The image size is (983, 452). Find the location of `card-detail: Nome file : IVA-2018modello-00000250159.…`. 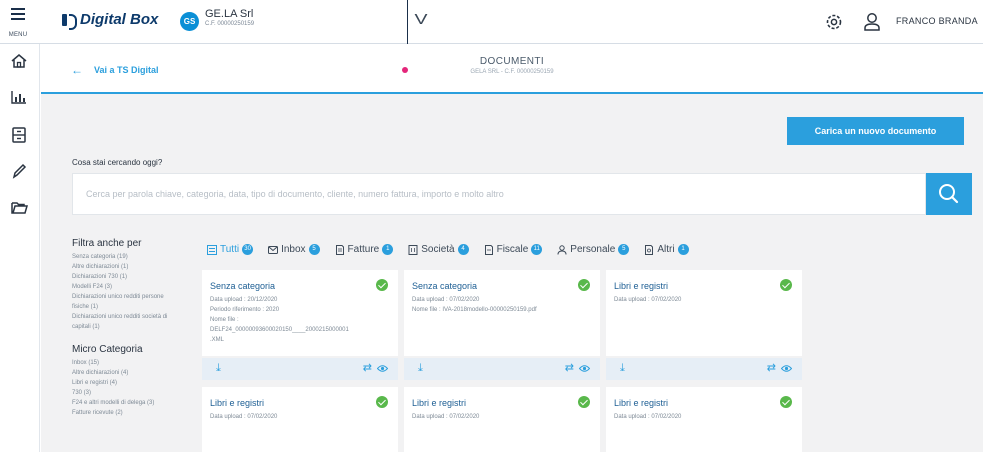

card-detail: Nome file : IVA-2018modello-00000250159.… is located at coordinates (474, 310).